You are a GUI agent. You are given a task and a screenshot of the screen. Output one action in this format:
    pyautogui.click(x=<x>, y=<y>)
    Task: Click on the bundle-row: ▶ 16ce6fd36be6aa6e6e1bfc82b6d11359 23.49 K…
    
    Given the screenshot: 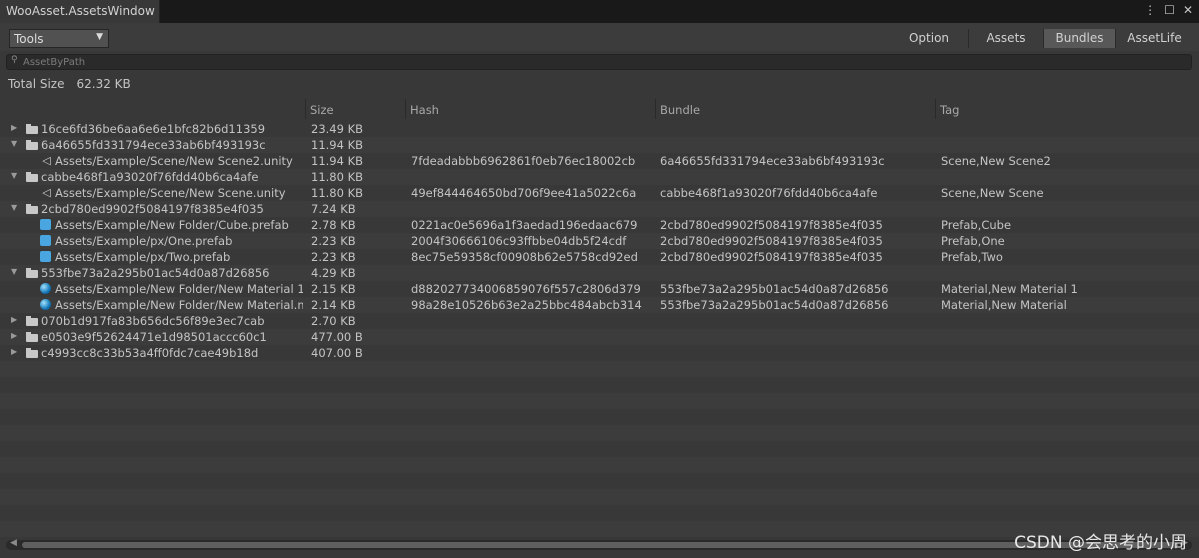 What is the action you would take?
    pyautogui.click(x=599, y=129)
    